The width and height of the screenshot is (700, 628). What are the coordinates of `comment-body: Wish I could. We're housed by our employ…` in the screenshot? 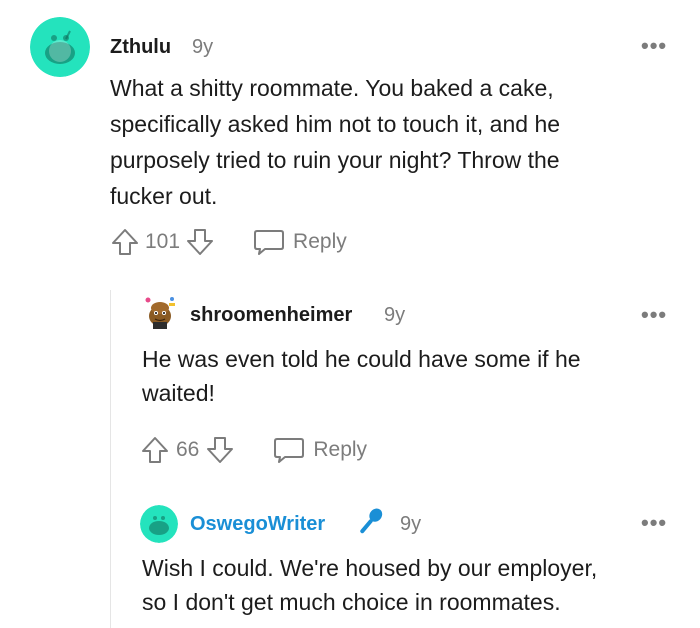 It's located at (417, 585).